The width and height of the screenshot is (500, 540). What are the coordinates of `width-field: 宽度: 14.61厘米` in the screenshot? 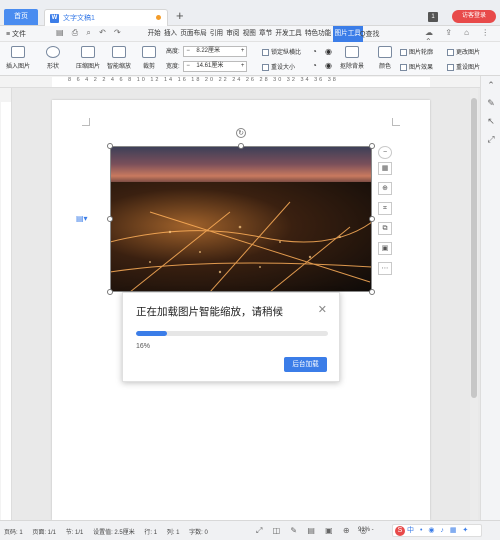 It's located at (207, 66).